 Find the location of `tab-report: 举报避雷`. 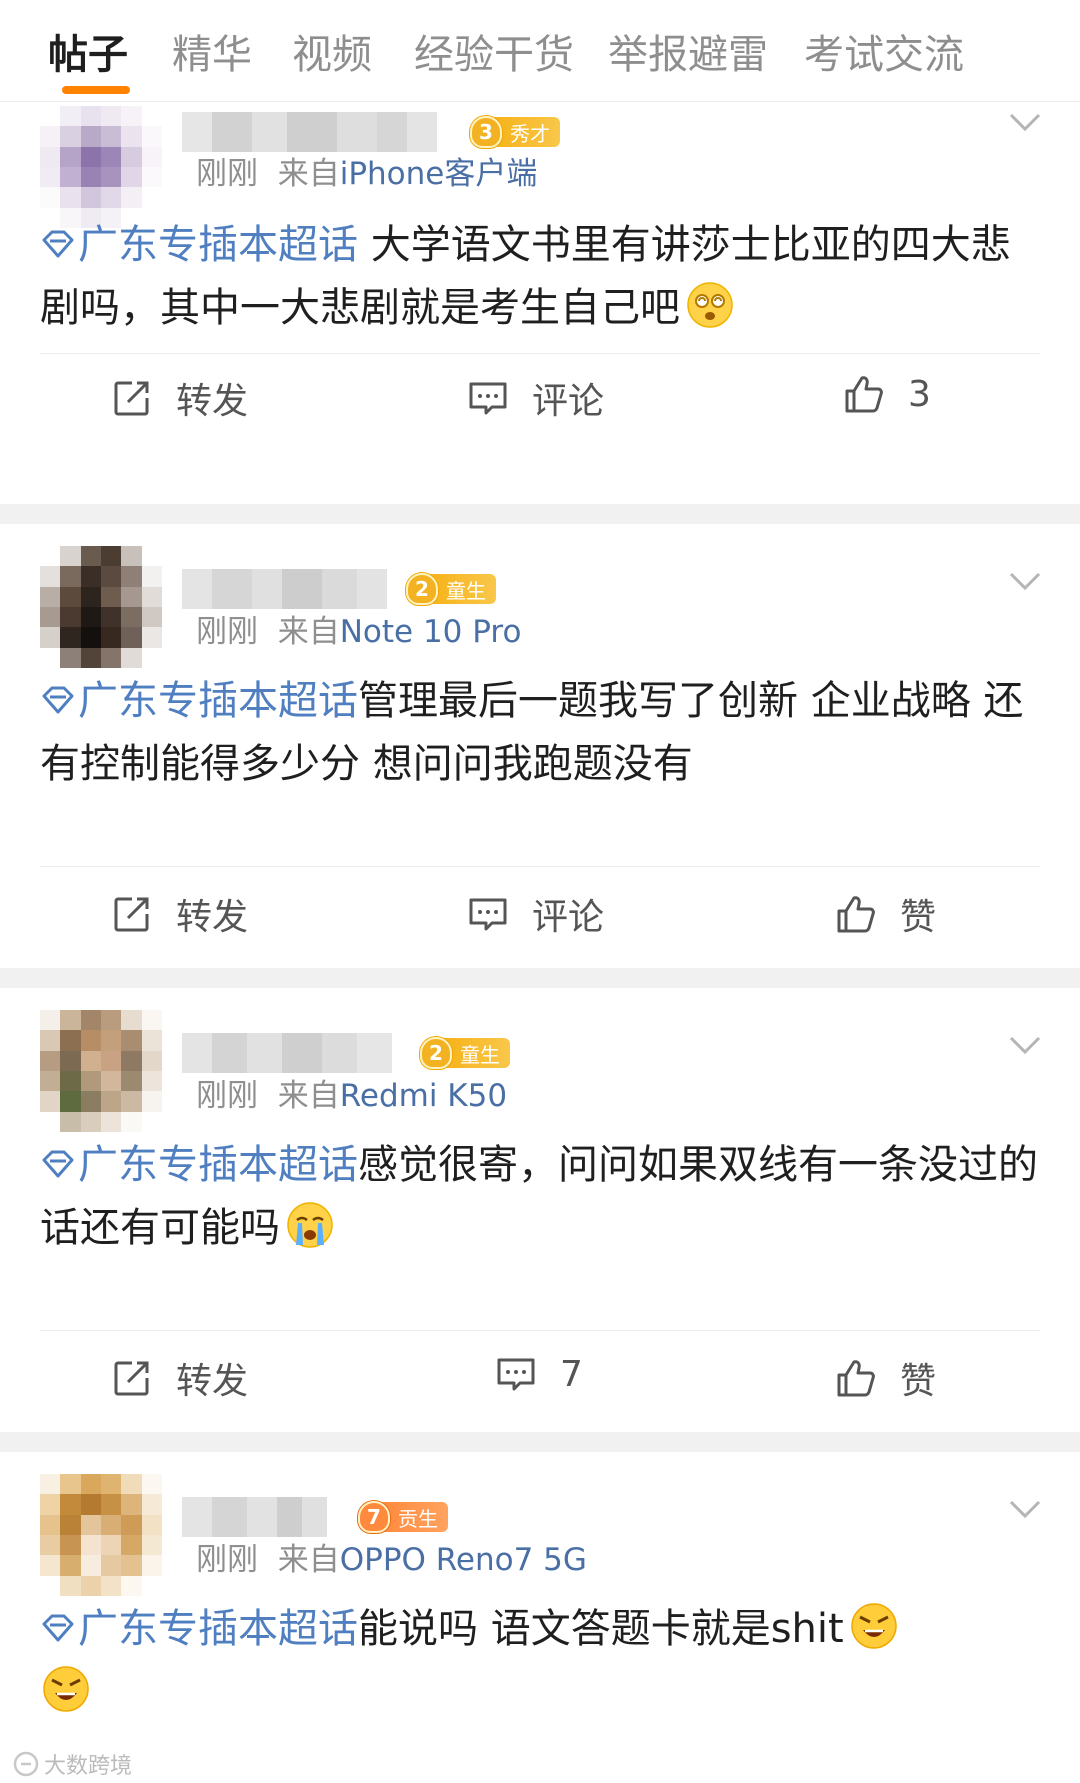

tab-report: 举报避雷 is located at coordinates (688, 51).